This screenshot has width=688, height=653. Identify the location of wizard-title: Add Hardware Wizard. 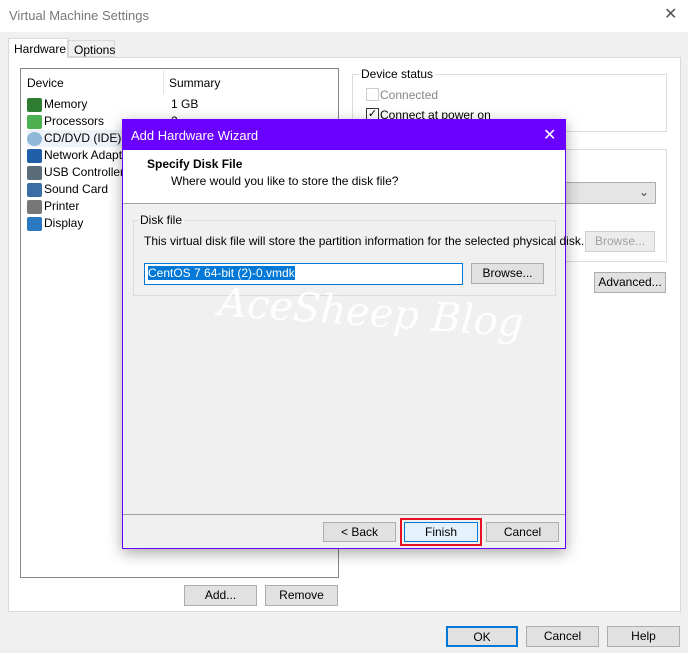
(195, 135).